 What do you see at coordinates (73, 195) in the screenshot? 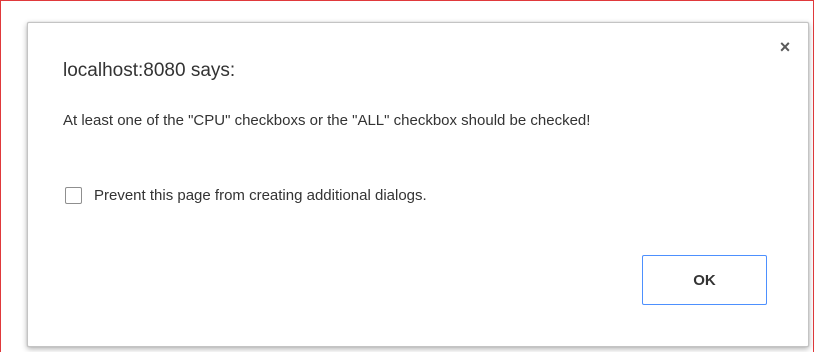
I see `prevent-dialogs-checkbox` at bounding box center [73, 195].